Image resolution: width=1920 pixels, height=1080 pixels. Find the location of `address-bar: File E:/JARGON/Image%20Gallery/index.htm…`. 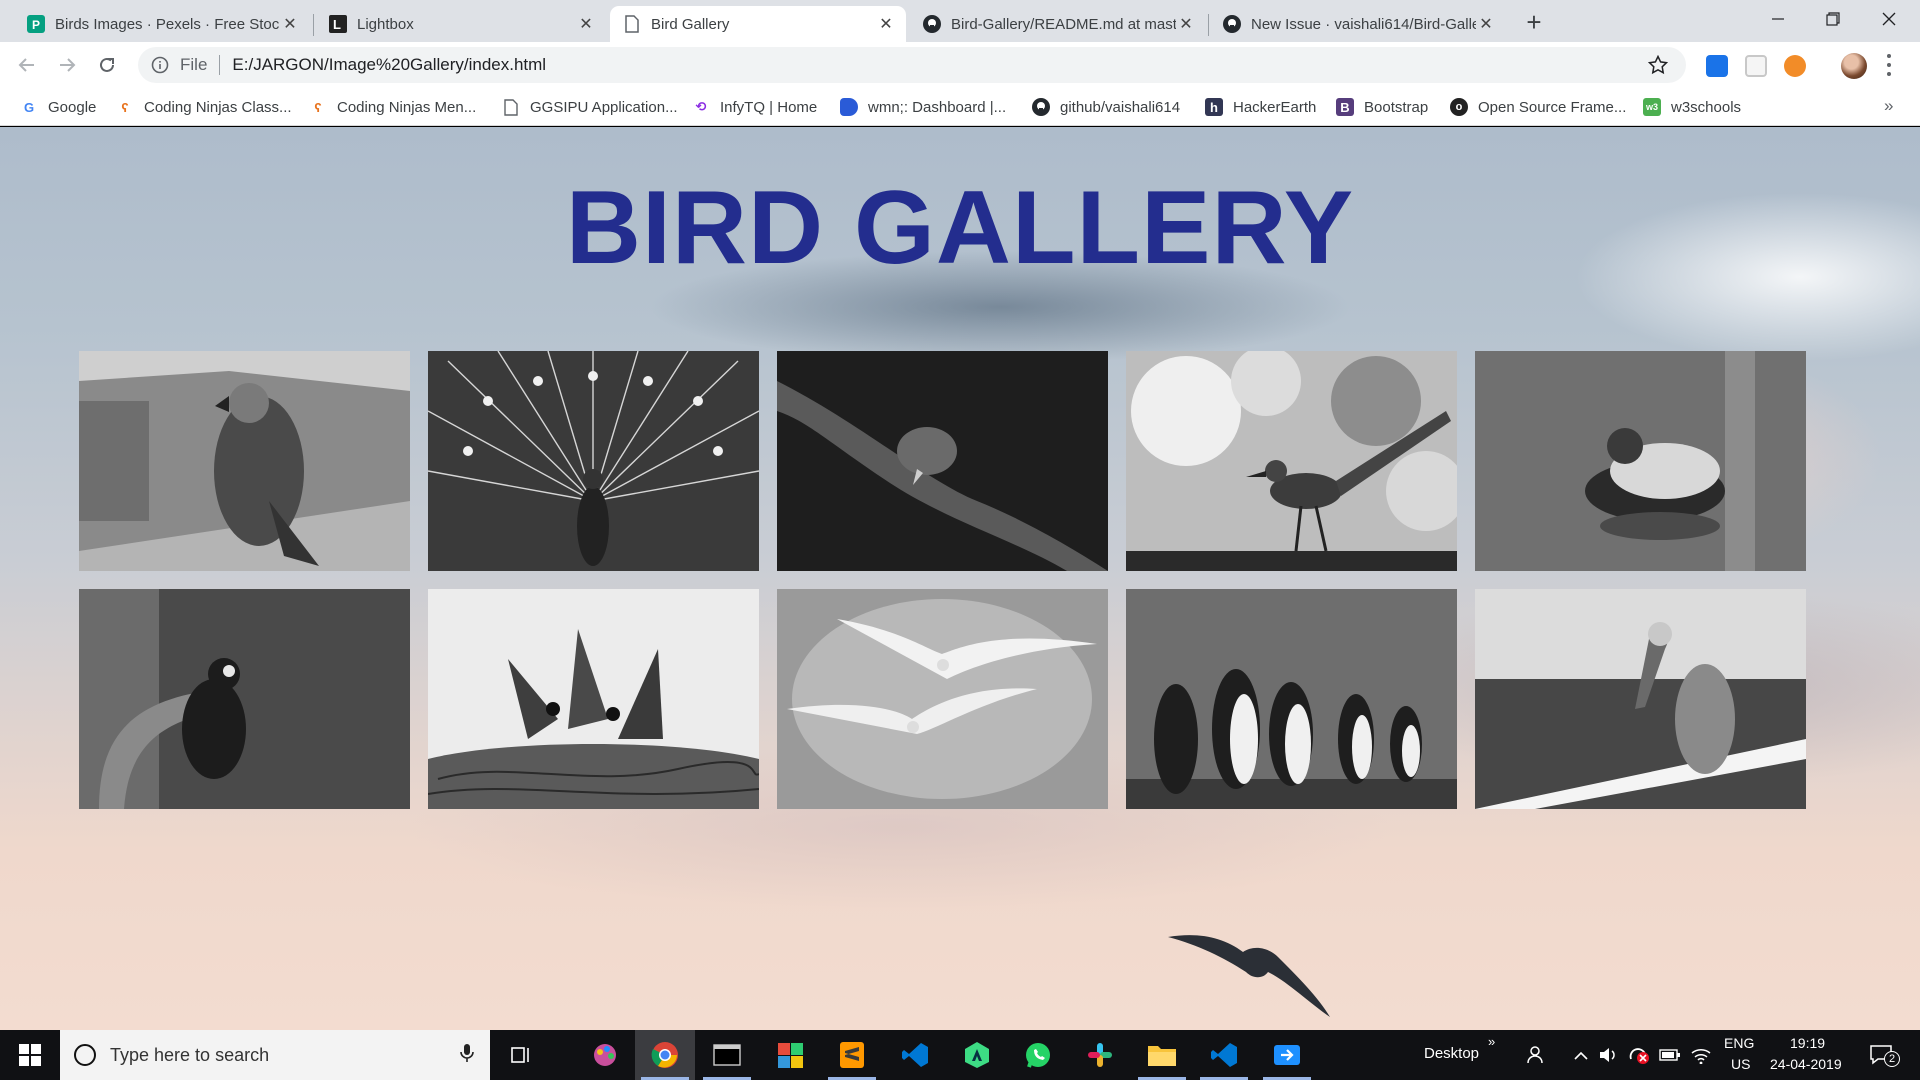

address-bar: File E:/JARGON/Image%20Gallery/index.htm… is located at coordinates (912, 65).